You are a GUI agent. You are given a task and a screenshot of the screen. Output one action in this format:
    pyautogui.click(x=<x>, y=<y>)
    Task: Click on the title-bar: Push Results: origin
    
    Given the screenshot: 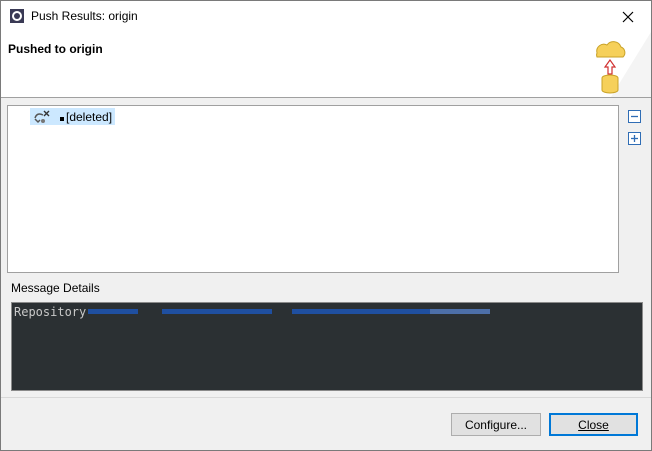 What is the action you would take?
    pyautogui.click(x=326, y=16)
    